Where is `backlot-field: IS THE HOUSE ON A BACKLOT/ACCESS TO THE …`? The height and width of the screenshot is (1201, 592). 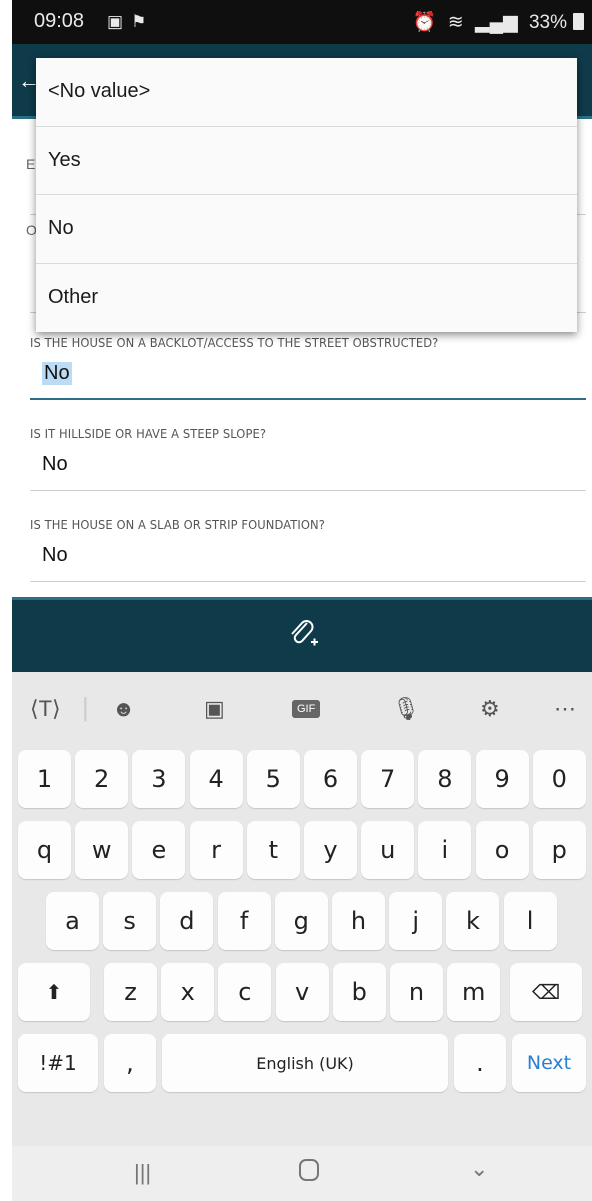
backlot-field: IS THE HOUSE ON A BACKLOT/ACCESS TO THE … is located at coordinates (308, 368).